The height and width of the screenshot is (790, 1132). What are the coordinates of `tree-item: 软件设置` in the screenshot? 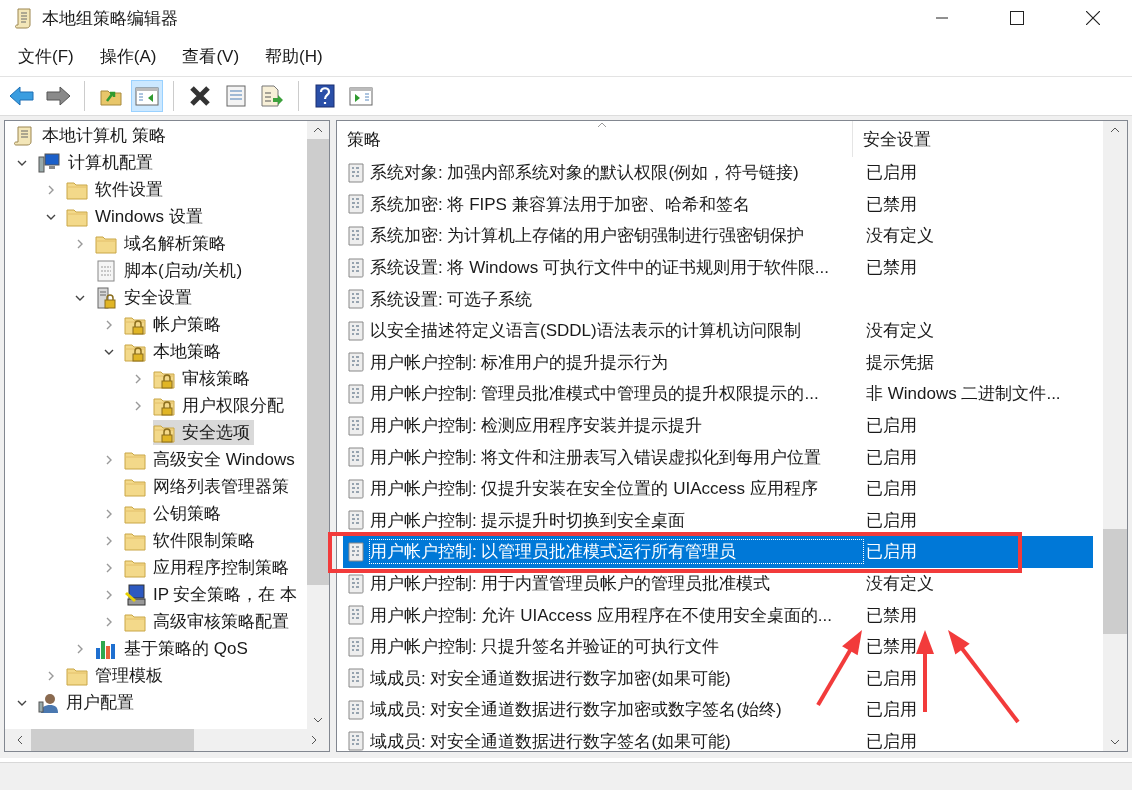 It's located at (116, 189).